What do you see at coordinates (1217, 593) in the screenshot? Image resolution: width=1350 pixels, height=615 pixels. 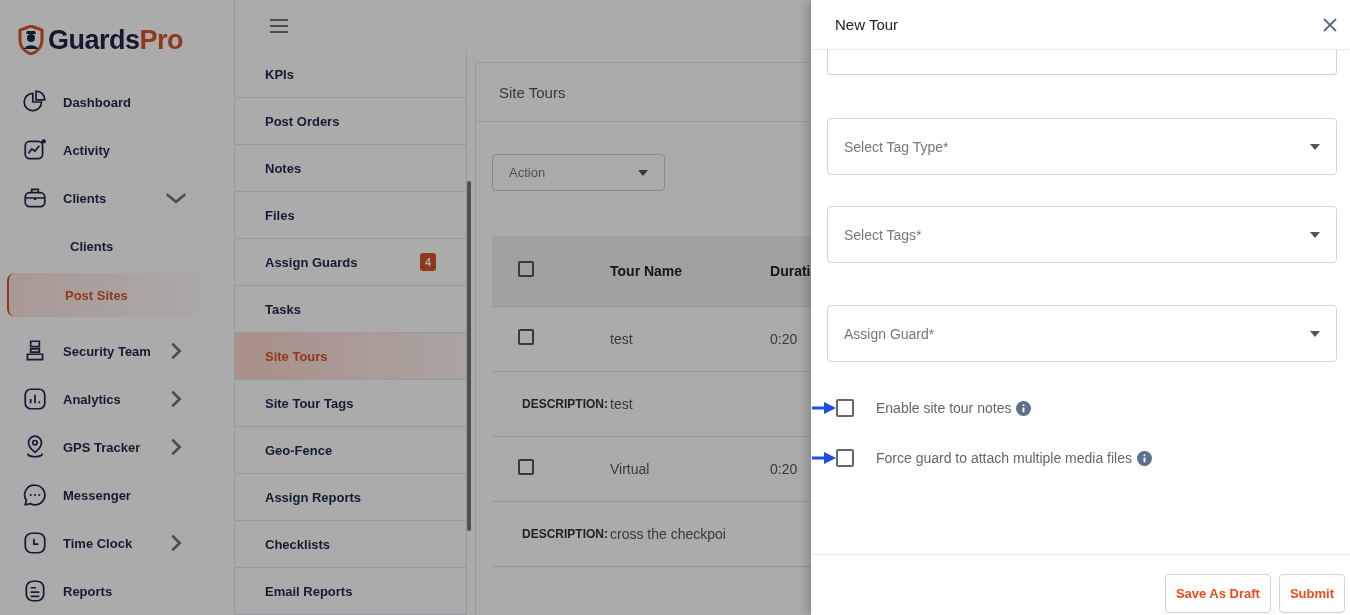 I see `footer-button: Save As Draft` at bounding box center [1217, 593].